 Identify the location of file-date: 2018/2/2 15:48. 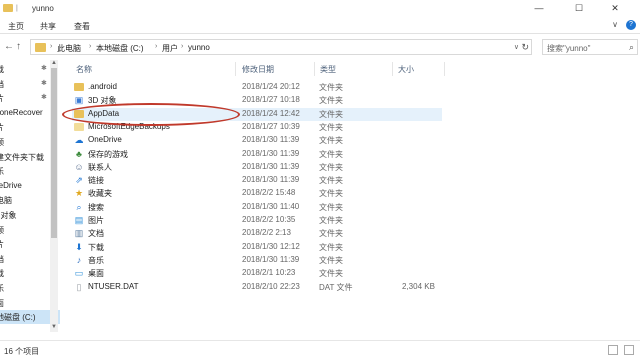
(269, 193).